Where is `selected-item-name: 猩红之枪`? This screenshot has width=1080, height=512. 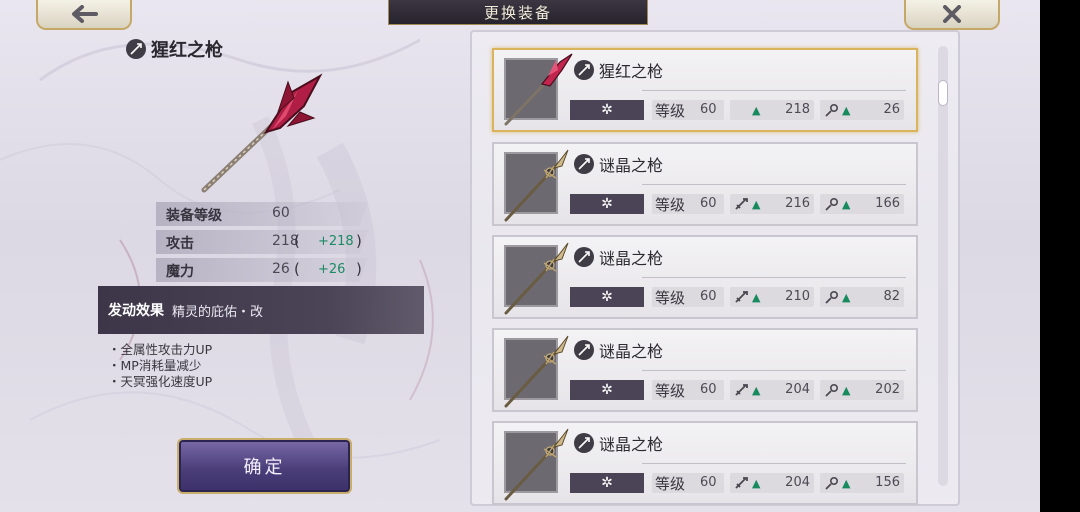
selected-item-name: 猩红之枪 is located at coordinates (187, 50).